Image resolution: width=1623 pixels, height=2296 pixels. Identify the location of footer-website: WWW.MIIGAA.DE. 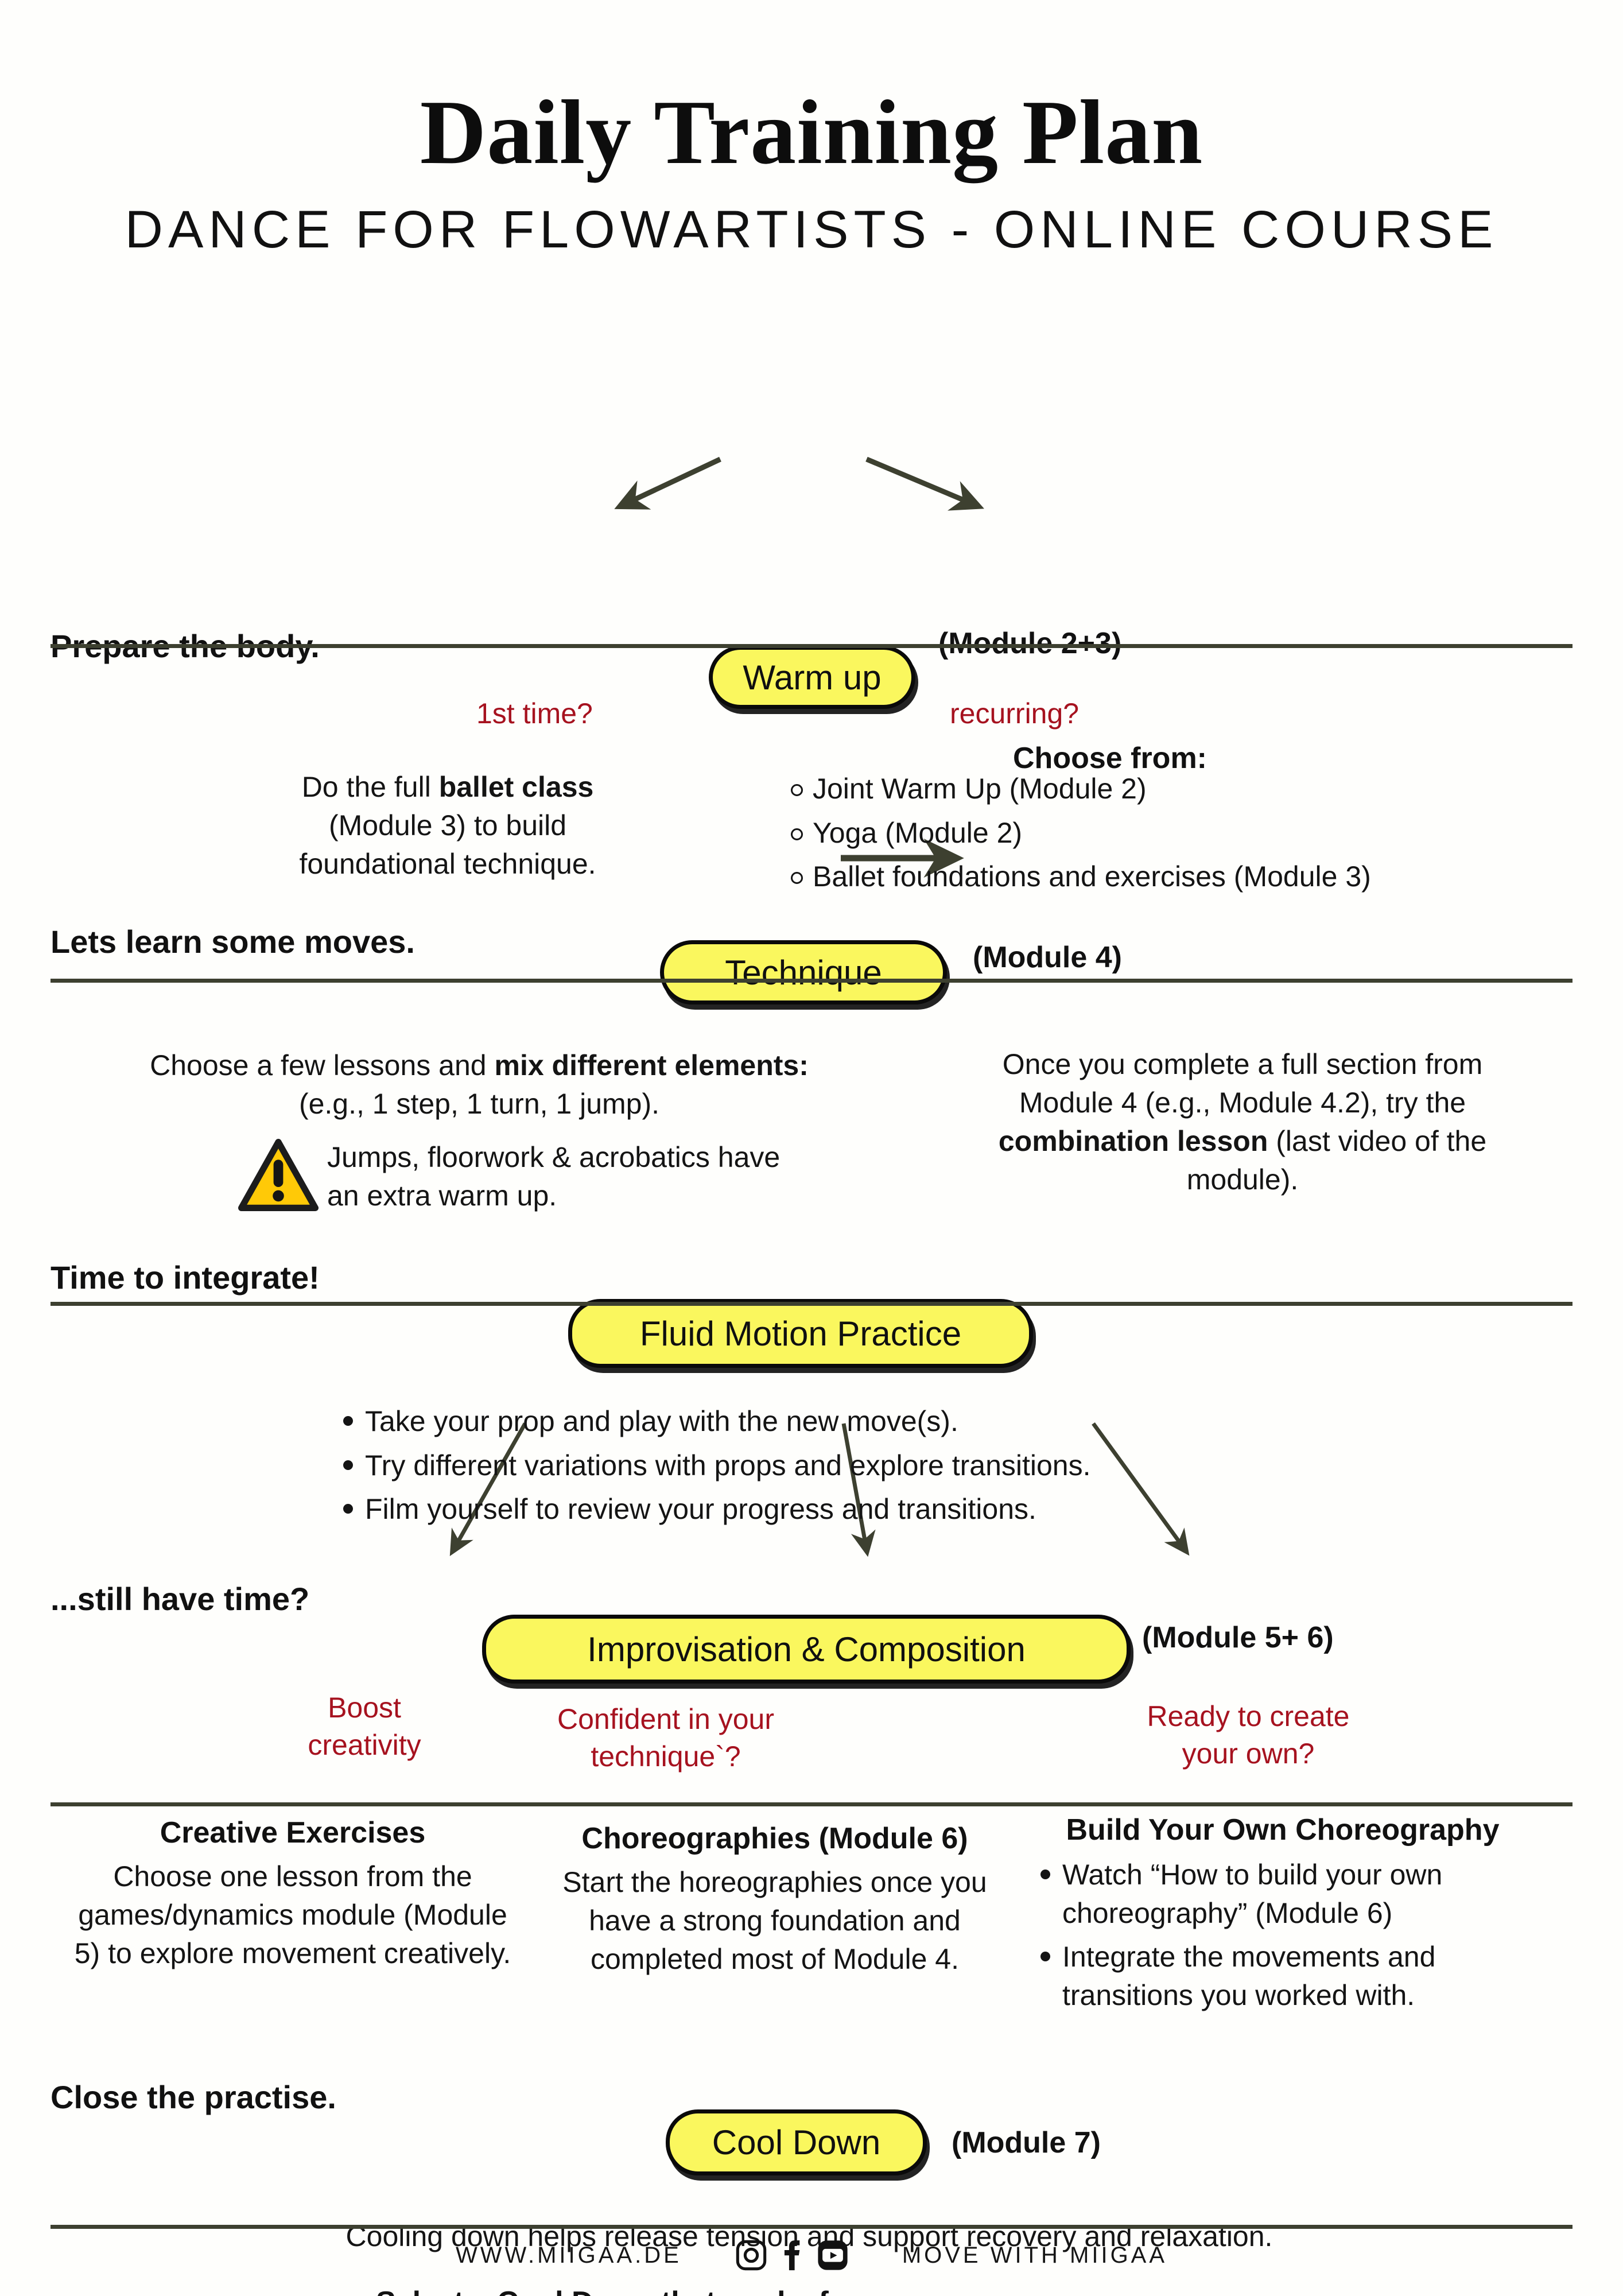
(569, 2255).